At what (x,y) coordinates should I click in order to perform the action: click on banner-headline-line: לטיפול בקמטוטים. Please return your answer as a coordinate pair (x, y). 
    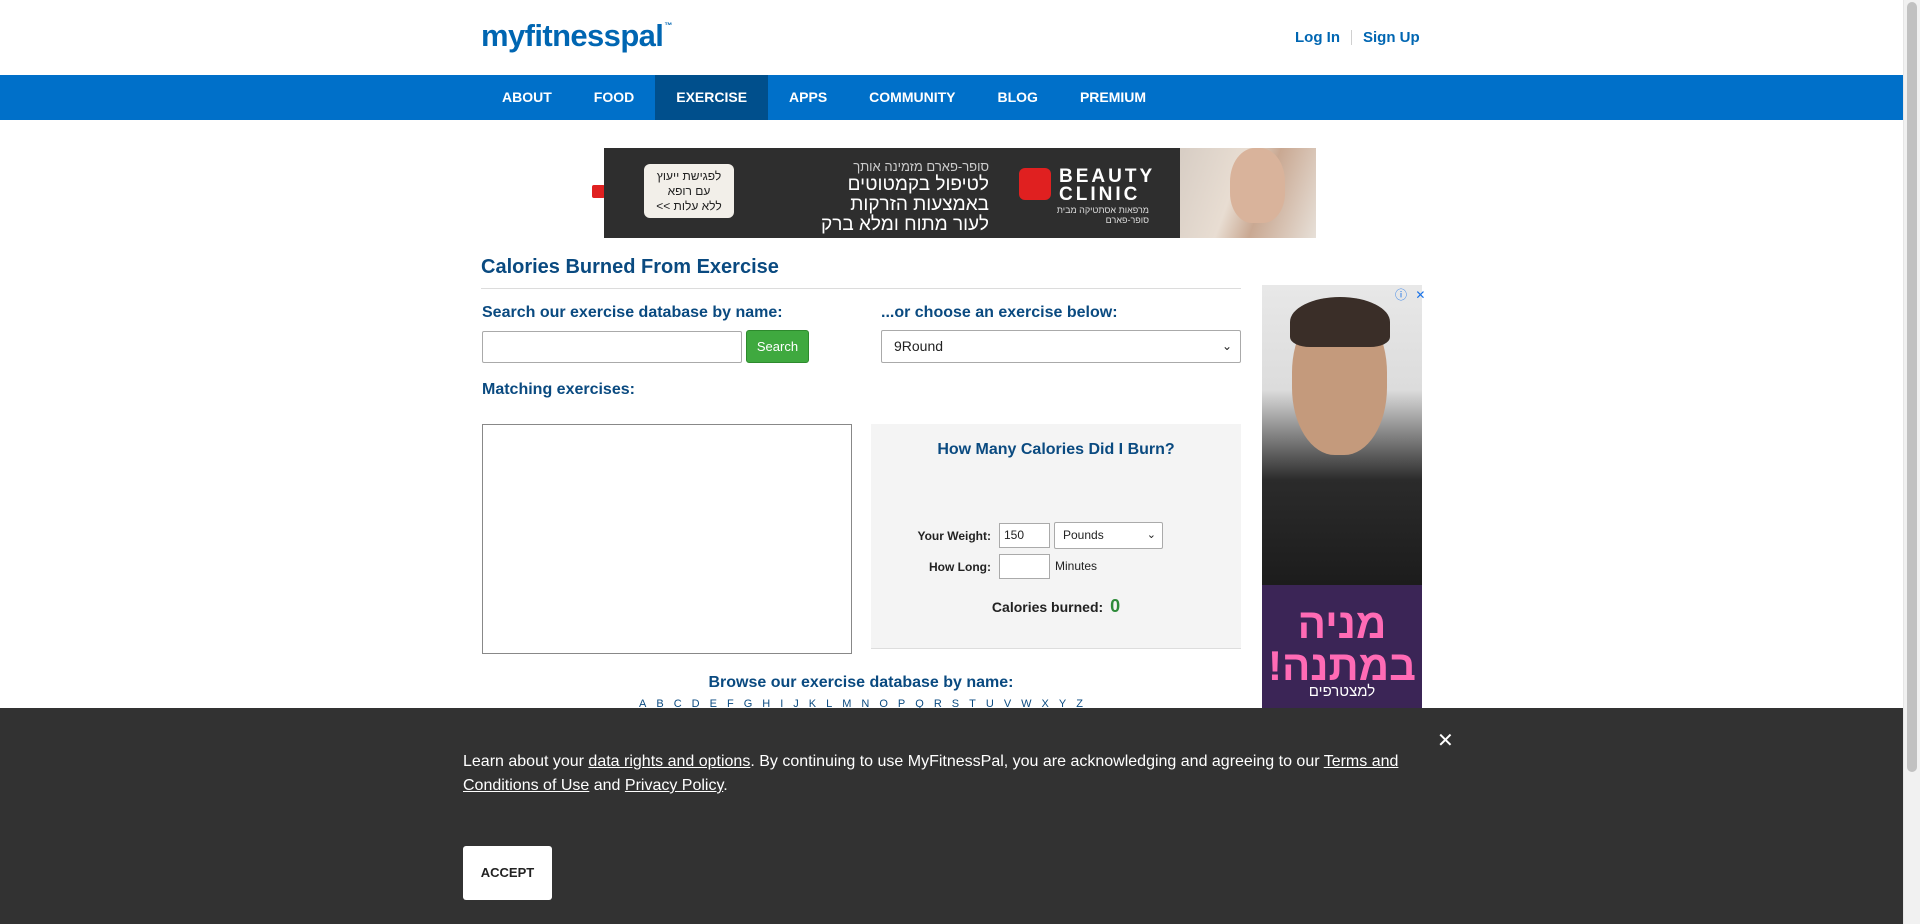
    Looking at the image, I should click on (918, 184).